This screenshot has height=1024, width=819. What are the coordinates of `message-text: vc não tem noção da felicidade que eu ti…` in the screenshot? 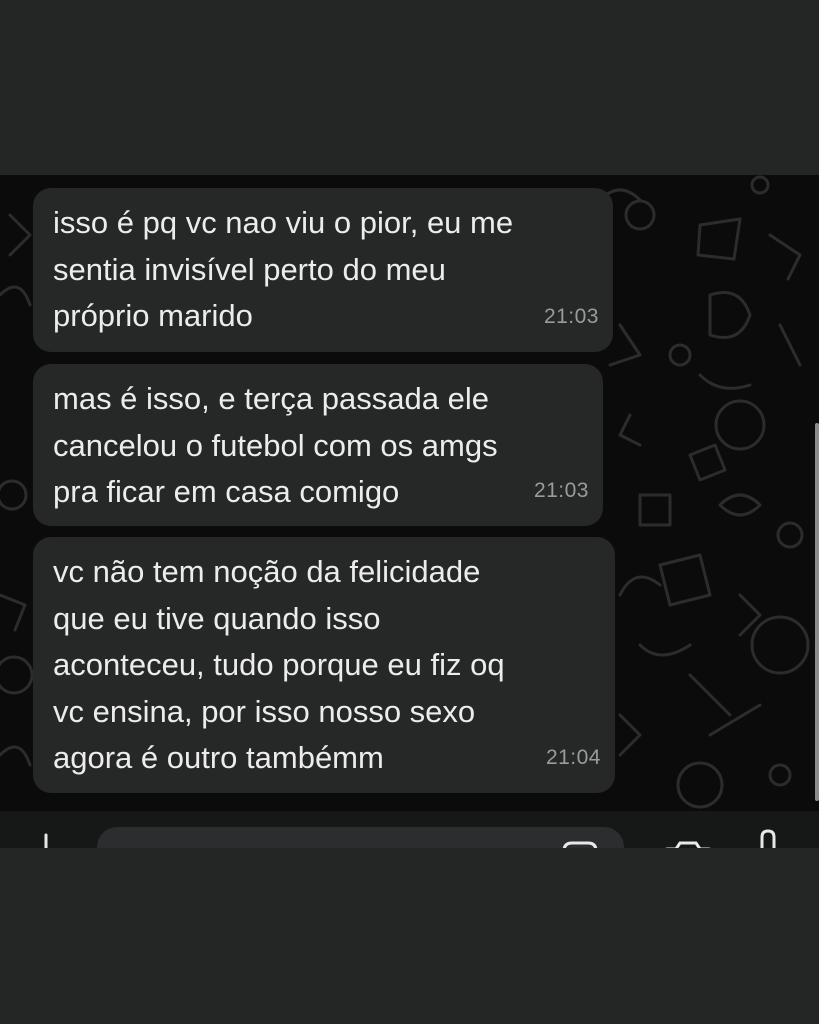 It's located at (279, 664).